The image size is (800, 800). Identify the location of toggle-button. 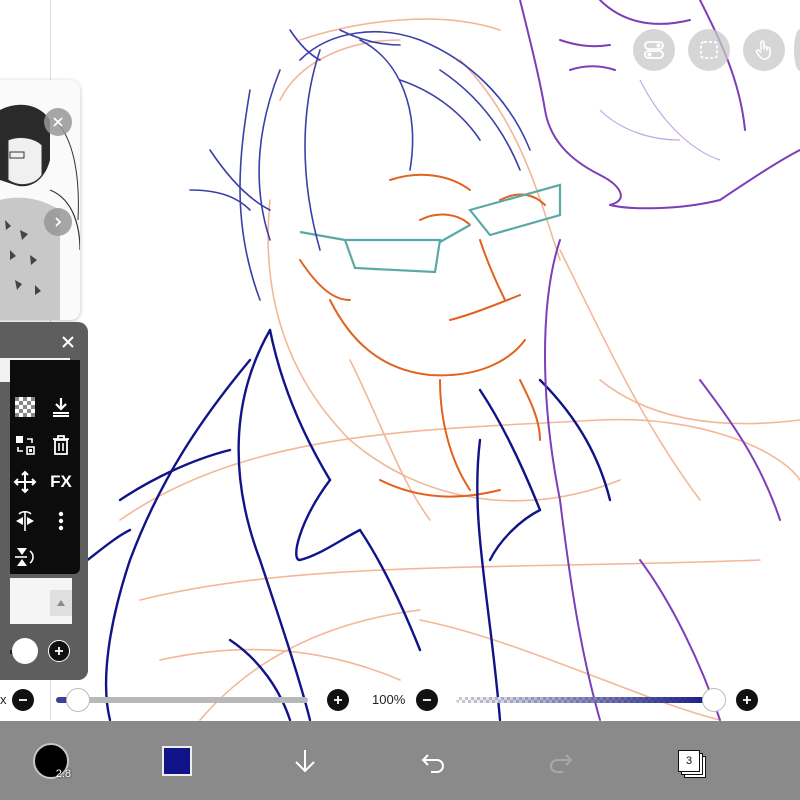
(654, 50).